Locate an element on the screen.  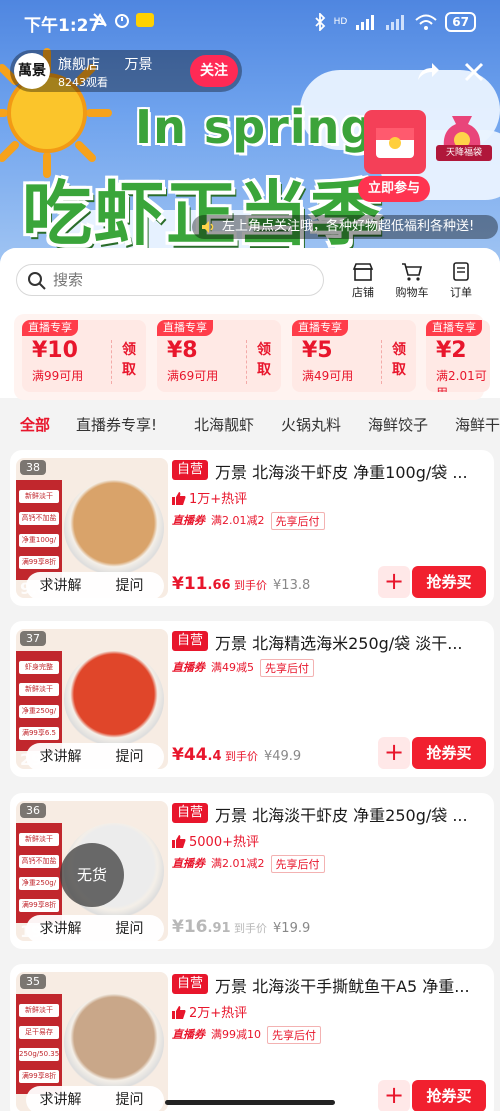
coupon-amount: ¥2 is located at coordinates (451, 350).